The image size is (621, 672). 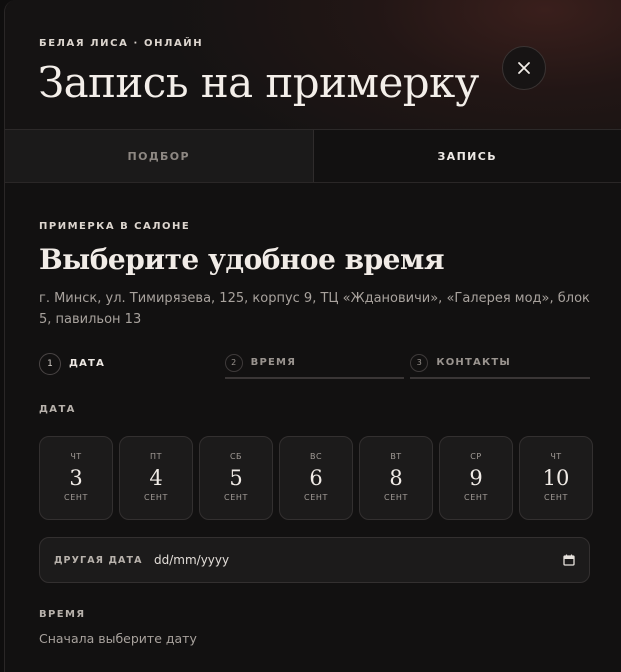 I want to click on day-card: СБ 5 СЕНТ, so click(x=236, y=478).